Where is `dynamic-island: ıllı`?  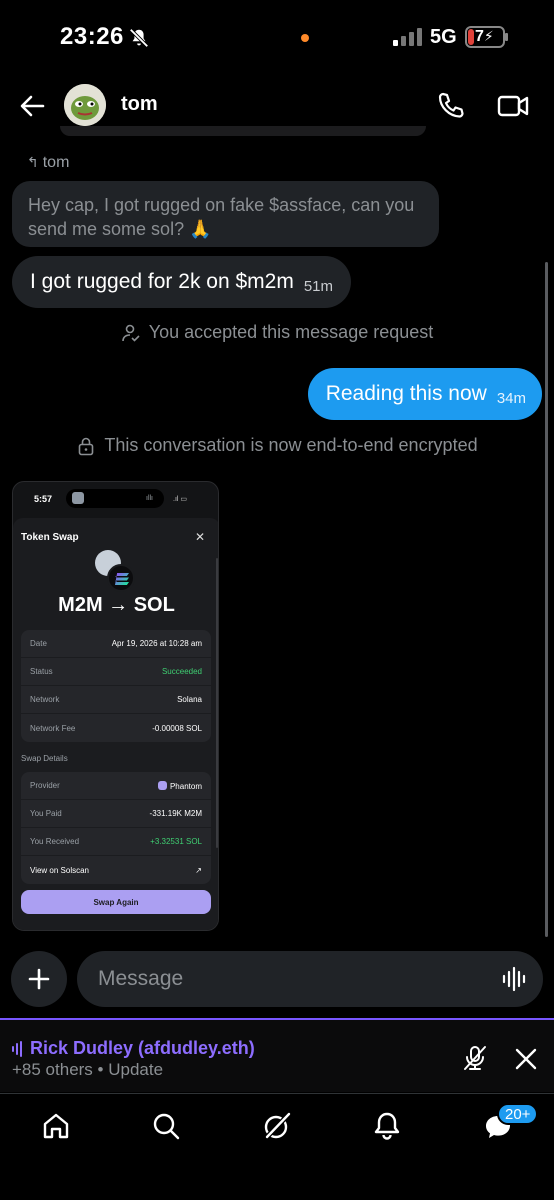
dynamic-island: ıllı is located at coordinates (115, 498).